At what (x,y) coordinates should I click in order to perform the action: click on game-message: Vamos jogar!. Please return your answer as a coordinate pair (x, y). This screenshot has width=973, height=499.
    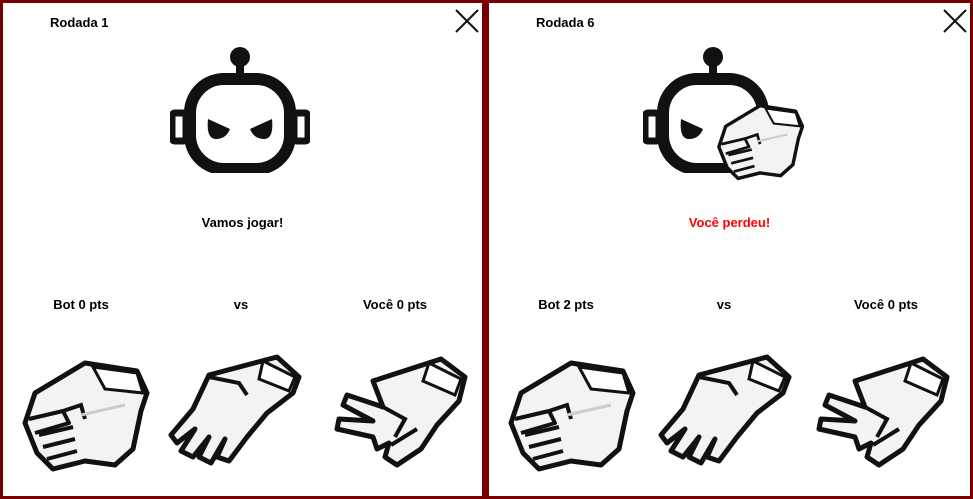
    Looking at the image, I should click on (242, 222).